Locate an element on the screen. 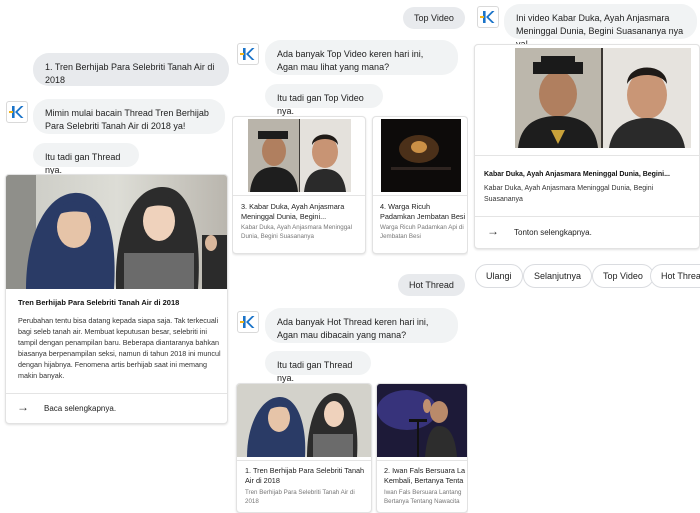 The height and width of the screenshot is (513, 700). chip-selanjutnya: Selanjutnya is located at coordinates (558, 276).